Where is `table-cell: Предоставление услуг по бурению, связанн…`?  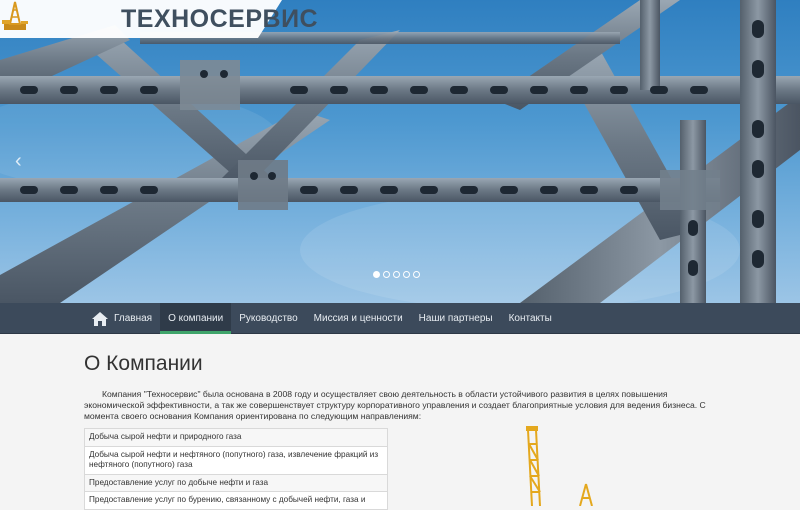 table-cell: Предоставление услуг по бурению, связанн… is located at coordinates (236, 500).